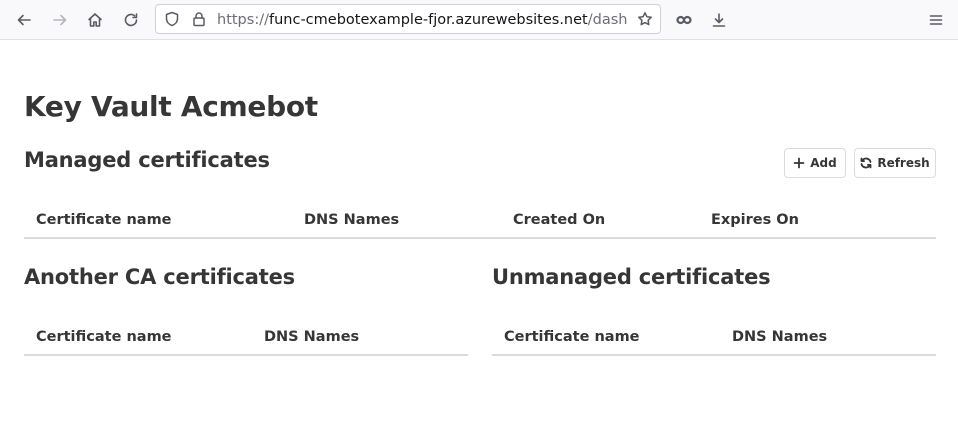 This screenshot has width=958, height=427. I want to click on home-icon, so click(95, 20).